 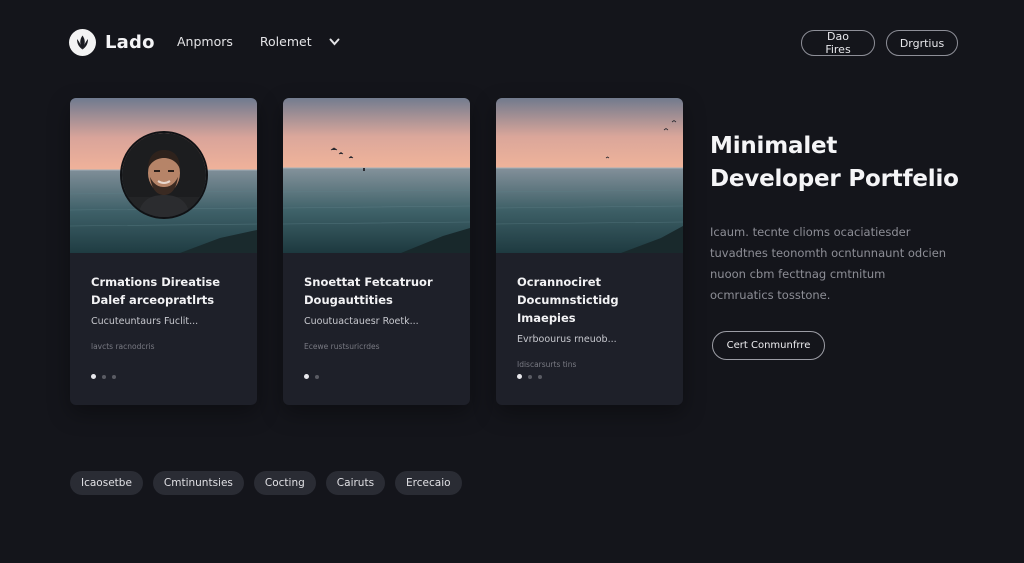 What do you see at coordinates (106, 483) in the screenshot?
I see `tag-chip: Icaosetbe` at bounding box center [106, 483].